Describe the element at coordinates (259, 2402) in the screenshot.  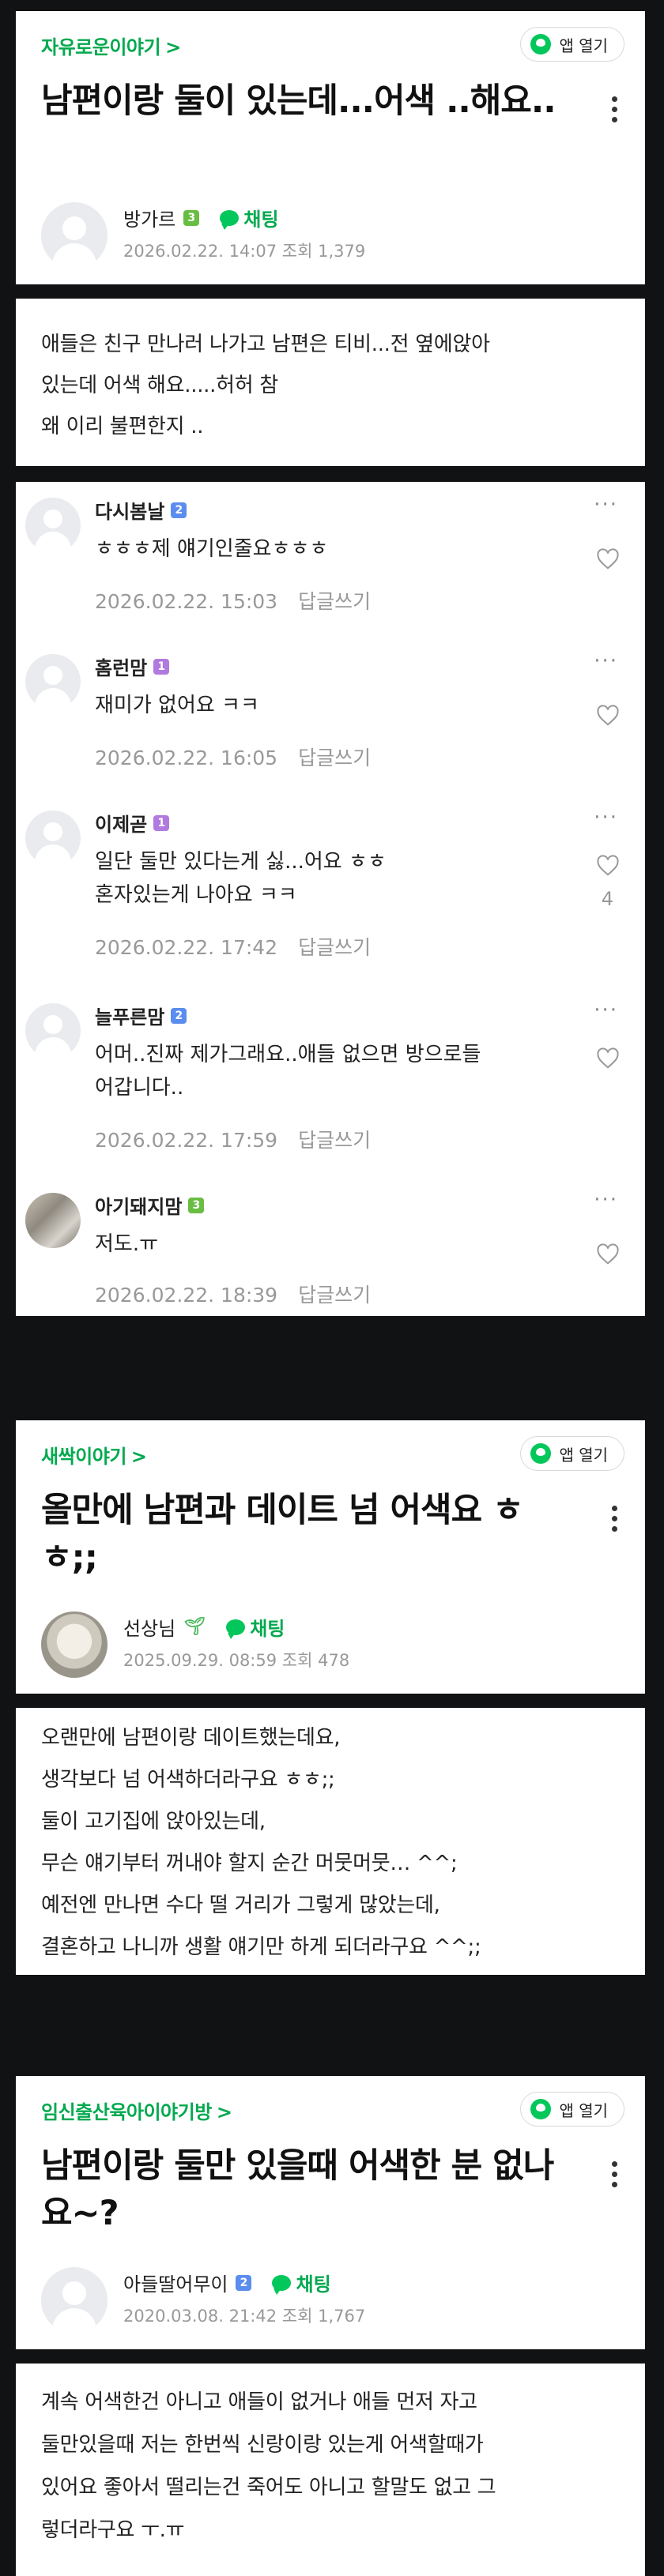
I see `body-line: 계속 어색한건 아니고 애들이 없거나 애들 먼저 자고` at that location.